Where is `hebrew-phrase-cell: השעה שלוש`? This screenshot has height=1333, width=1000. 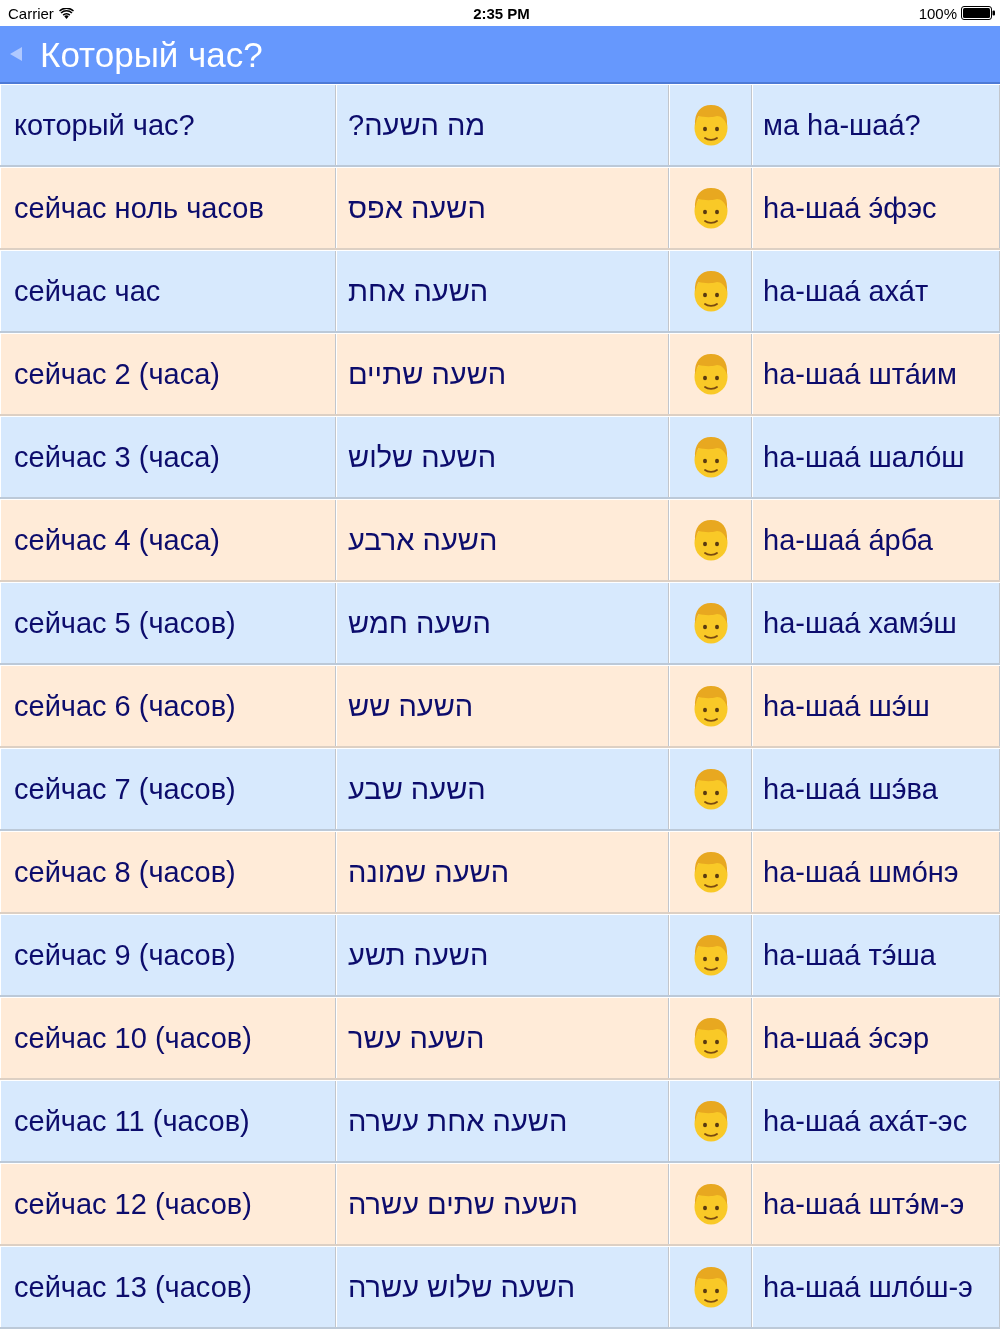 hebrew-phrase-cell: השעה שלוש is located at coordinates (502, 457).